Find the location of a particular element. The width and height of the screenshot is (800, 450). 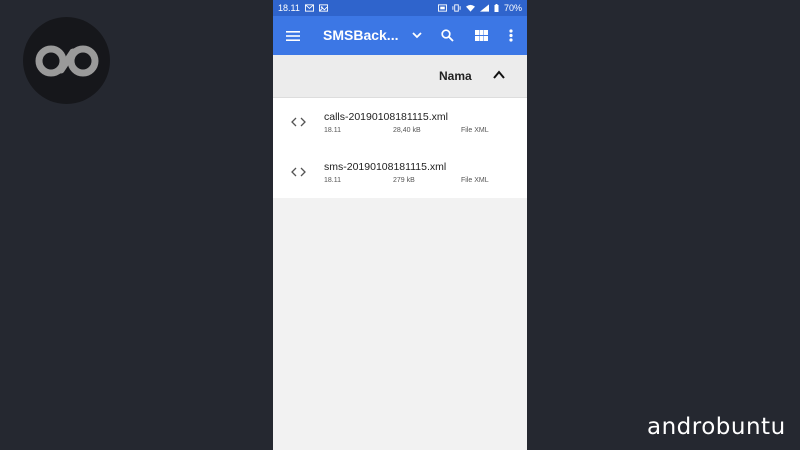

chevron-down-icon is located at coordinates (417, 35).